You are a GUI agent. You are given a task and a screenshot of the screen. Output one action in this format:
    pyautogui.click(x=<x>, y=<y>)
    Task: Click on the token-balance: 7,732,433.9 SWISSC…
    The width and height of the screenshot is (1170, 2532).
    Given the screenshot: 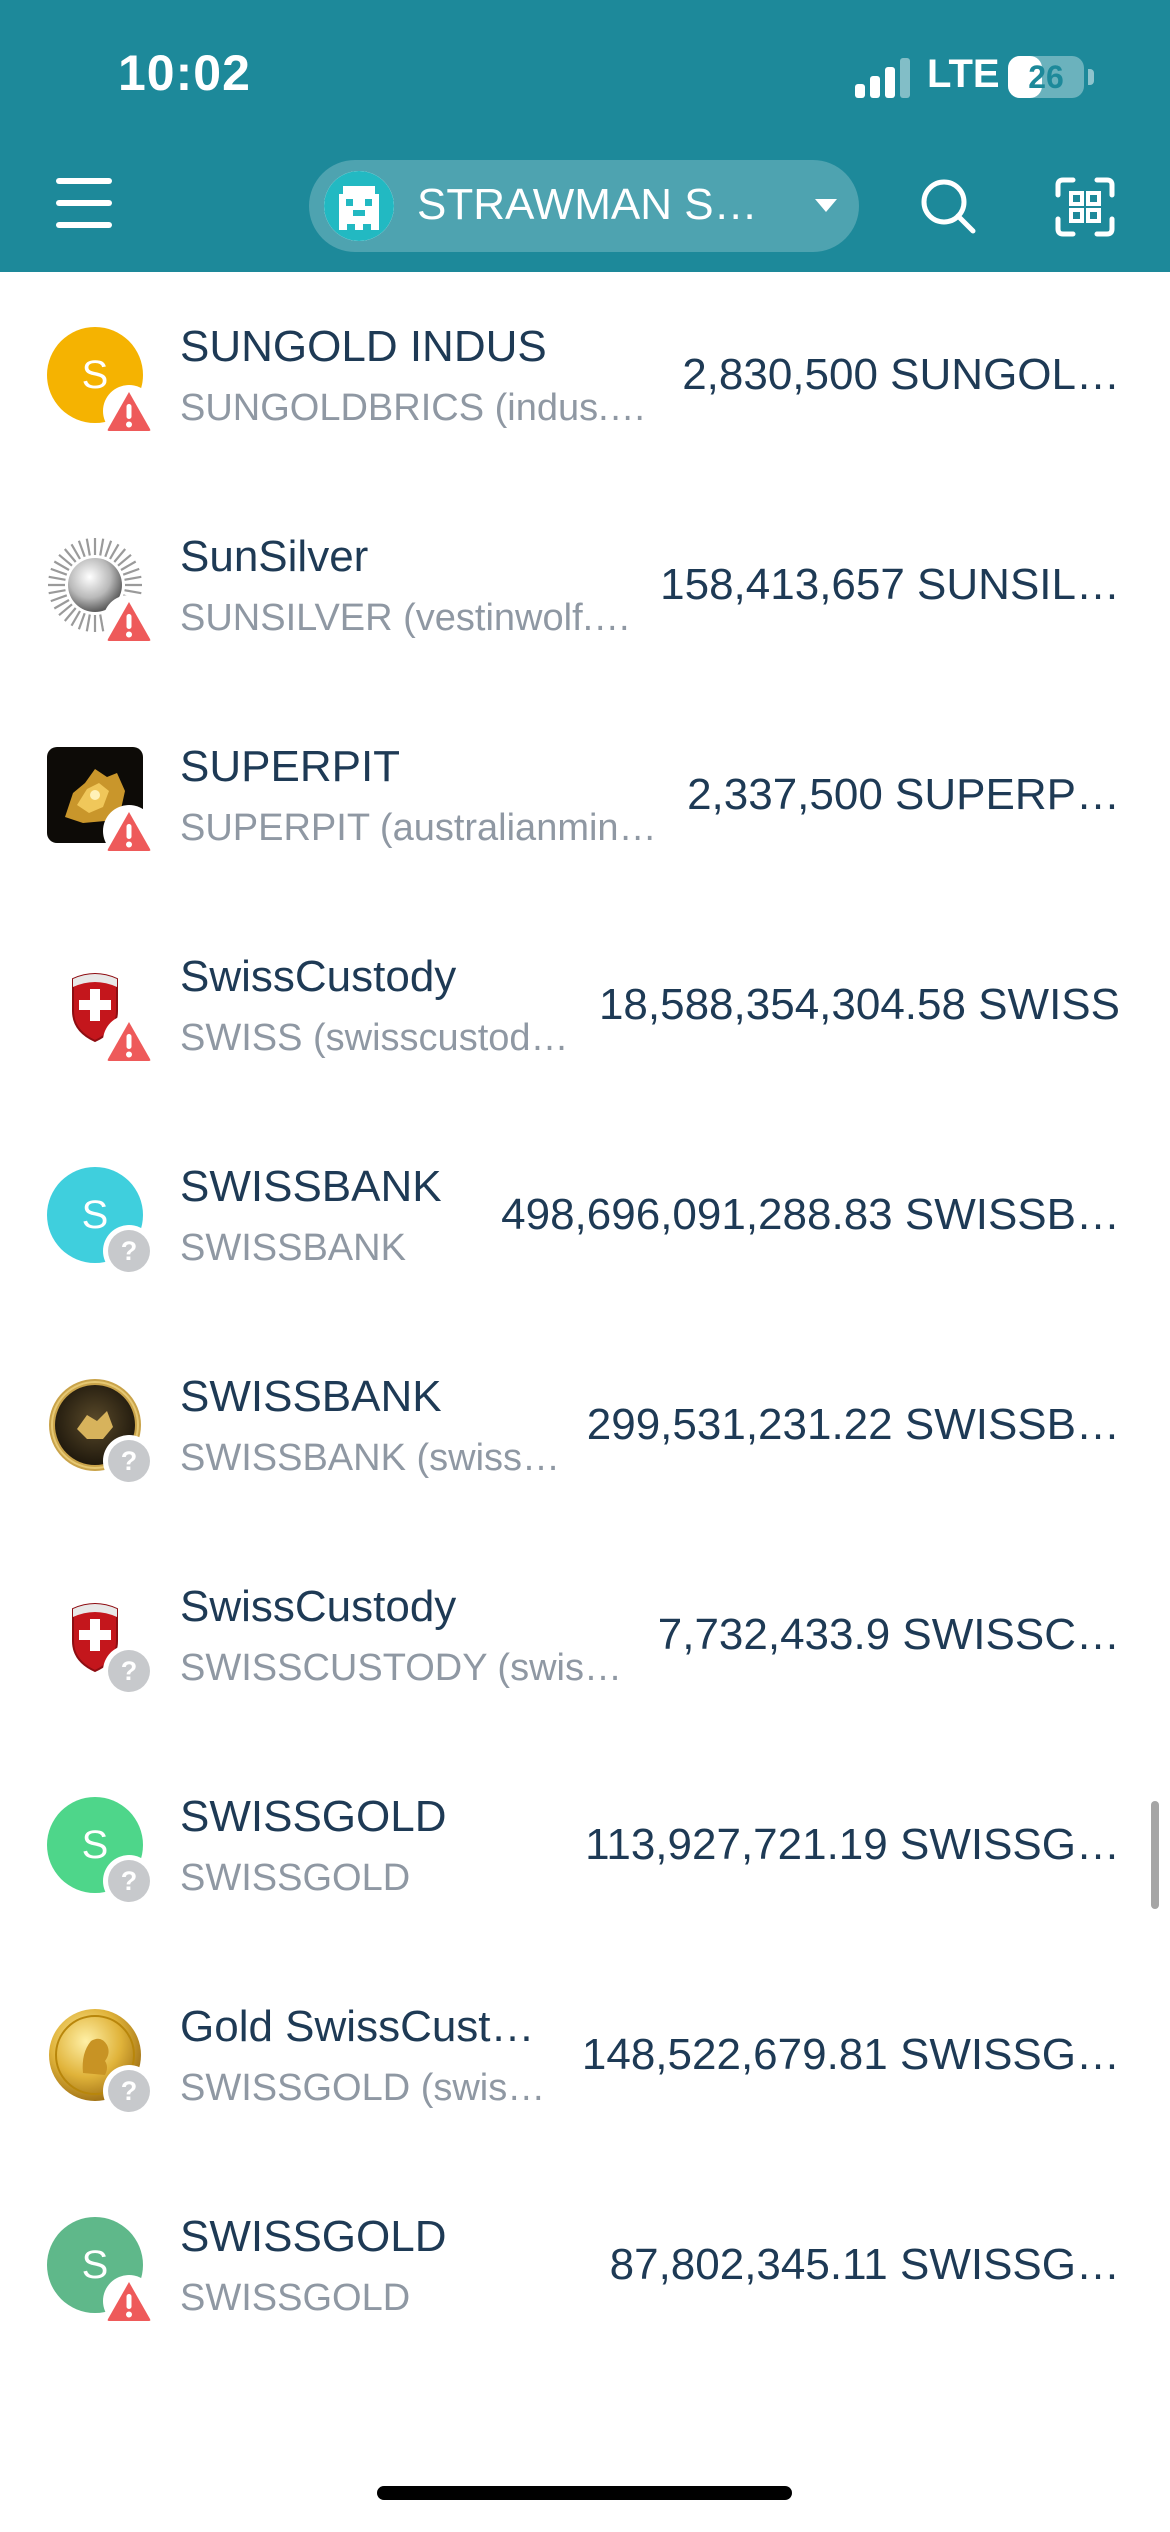 What is the action you would take?
    pyautogui.click(x=888, y=1634)
    